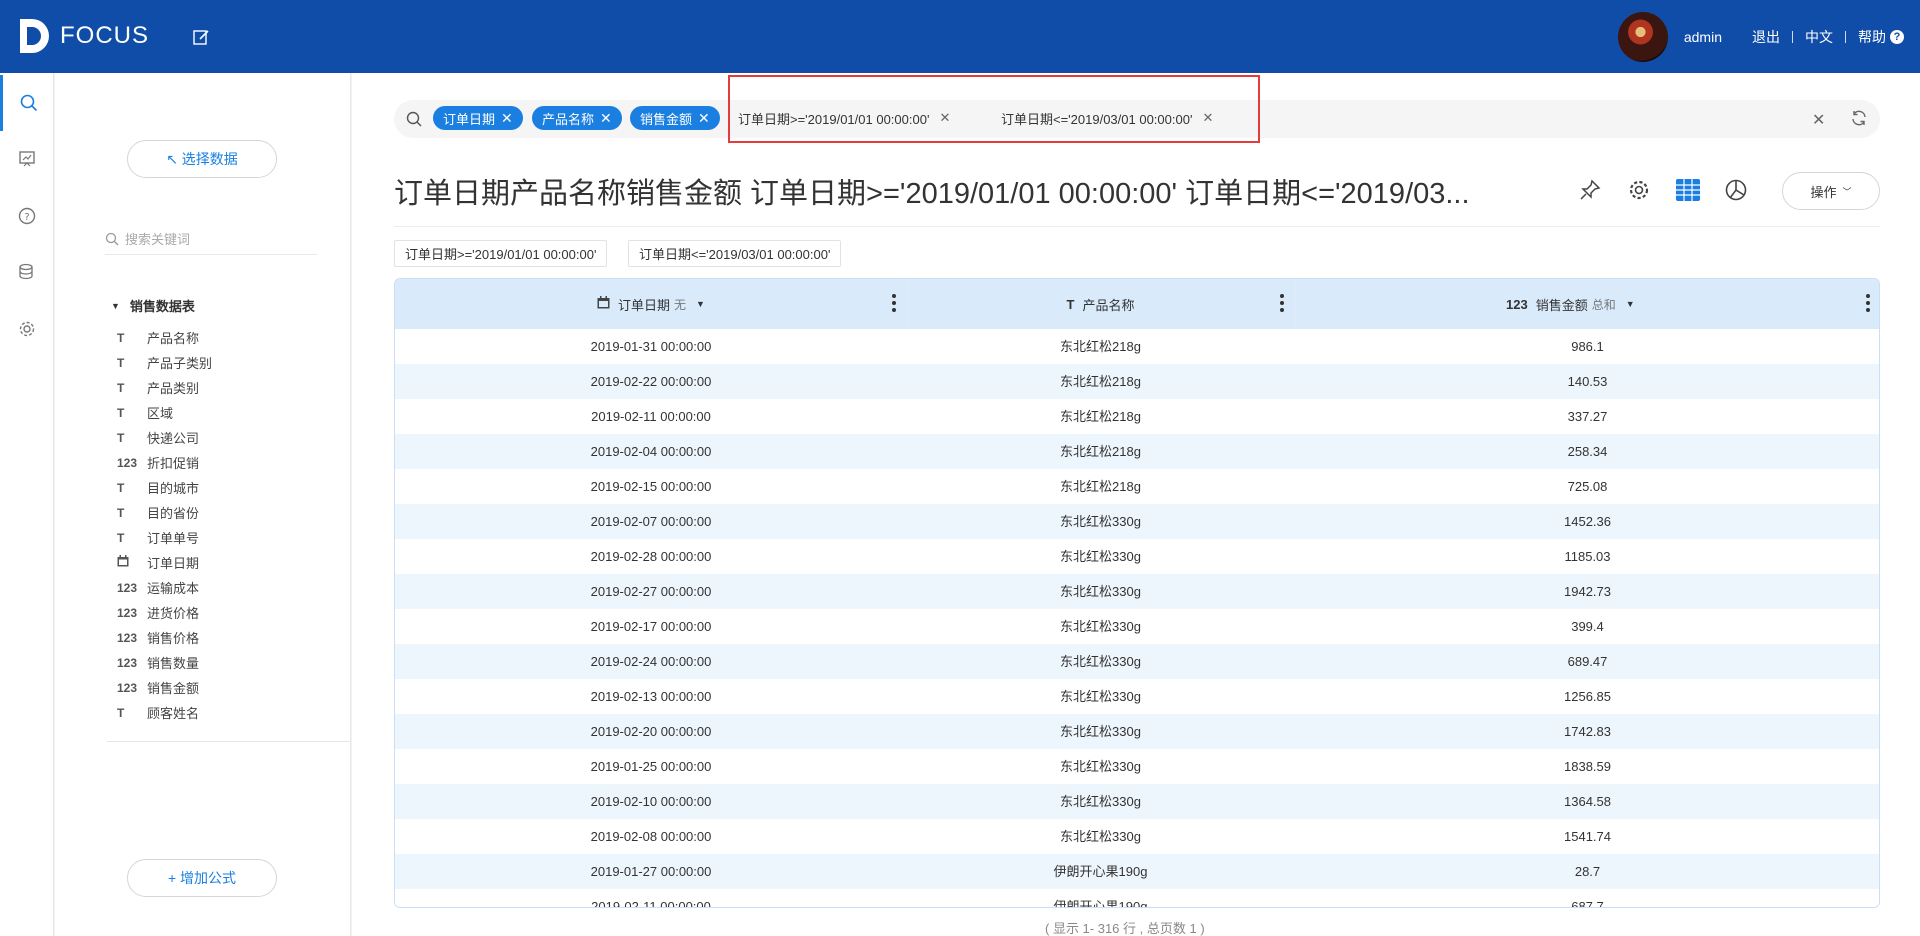 The image size is (1920, 936). What do you see at coordinates (1587, 661) in the screenshot?
I see `table-cell: 689.47` at bounding box center [1587, 661].